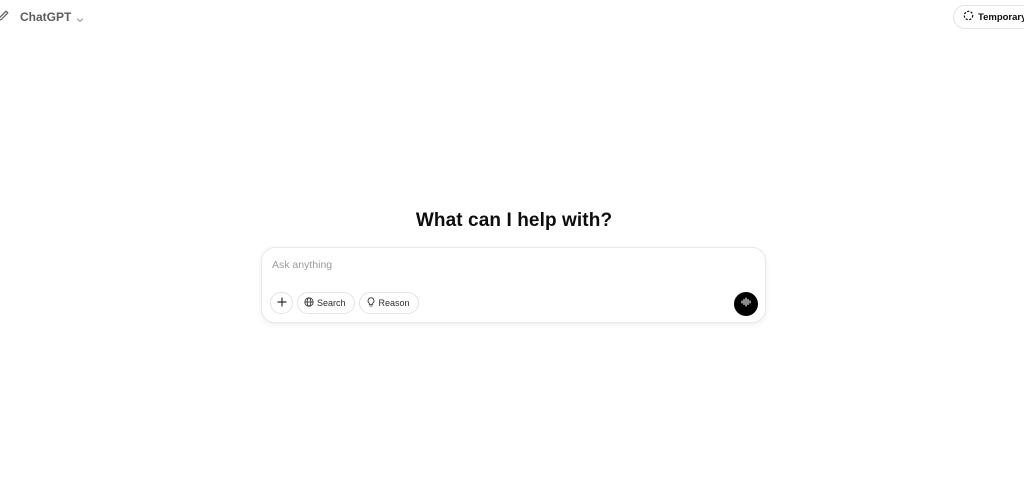  I want to click on voice-waveform-icon, so click(746, 304).